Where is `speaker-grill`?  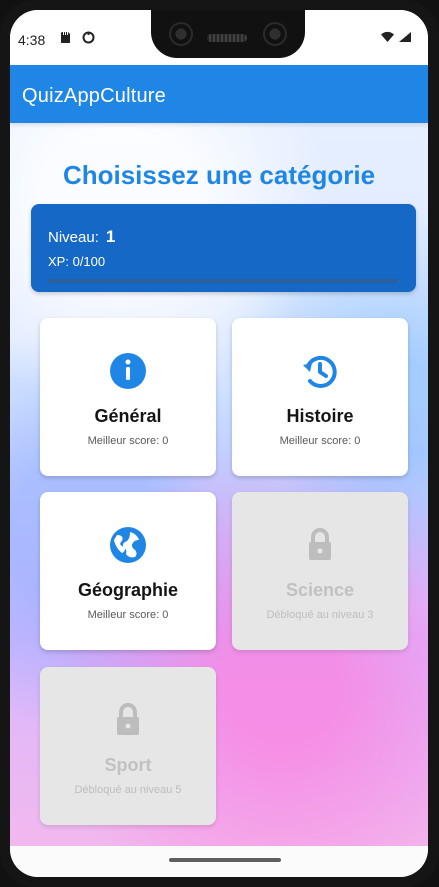
speaker-grill is located at coordinates (227, 38).